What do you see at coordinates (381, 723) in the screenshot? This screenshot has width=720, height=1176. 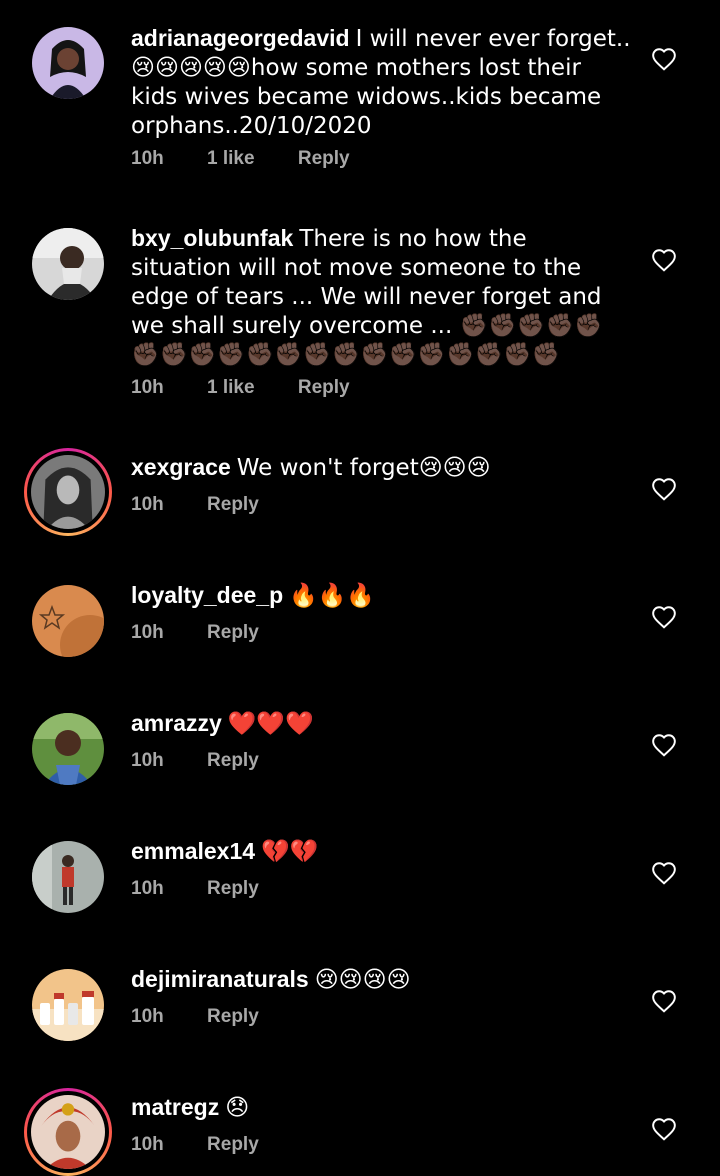 I see `comment-body: amrazzy ❤️❤️❤️` at bounding box center [381, 723].